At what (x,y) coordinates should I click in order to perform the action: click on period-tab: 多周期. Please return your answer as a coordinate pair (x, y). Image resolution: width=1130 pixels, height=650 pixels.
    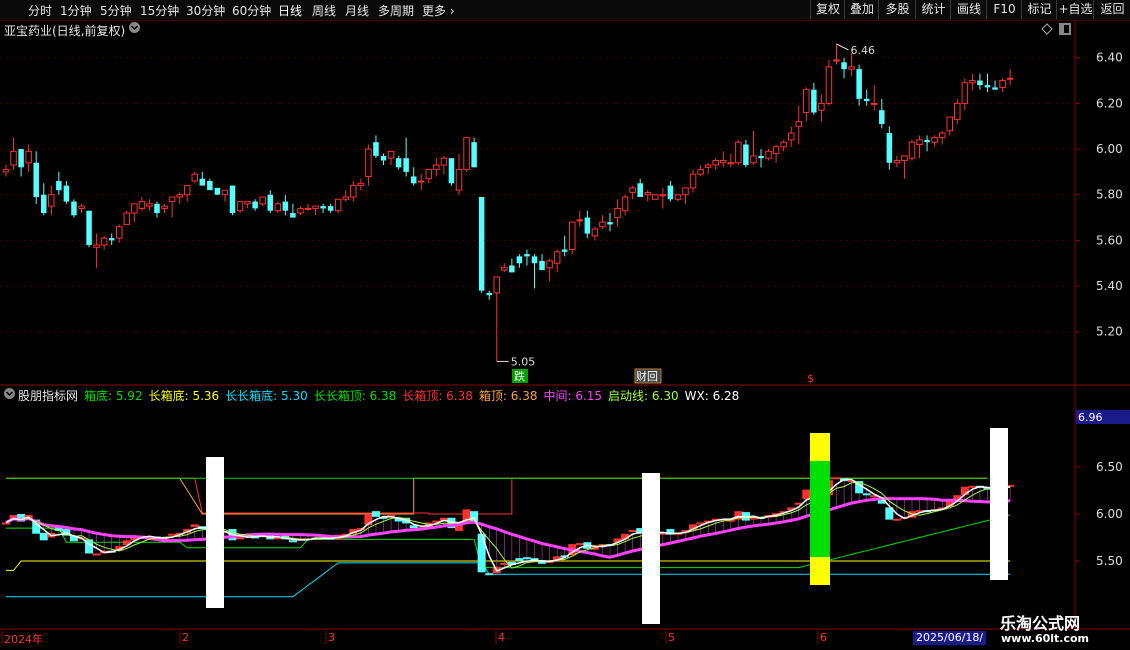
    Looking at the image, I should click on (396, 10).